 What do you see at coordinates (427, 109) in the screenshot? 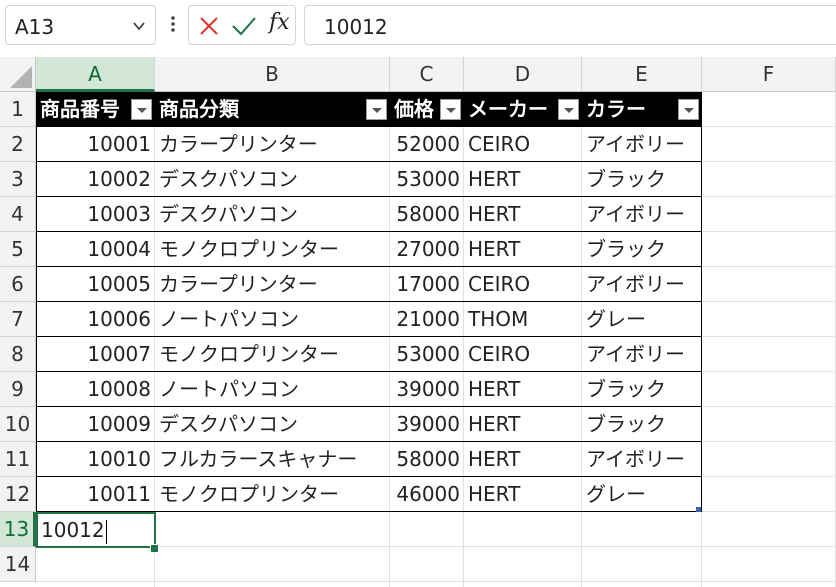
I see `table-header-cell: 価格` at bounding box center [427, 109].